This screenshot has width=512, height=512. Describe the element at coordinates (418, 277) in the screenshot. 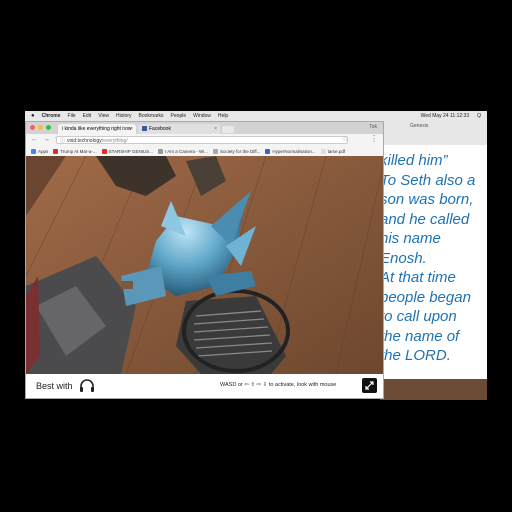

I see `verse-line: At that time` at that location.